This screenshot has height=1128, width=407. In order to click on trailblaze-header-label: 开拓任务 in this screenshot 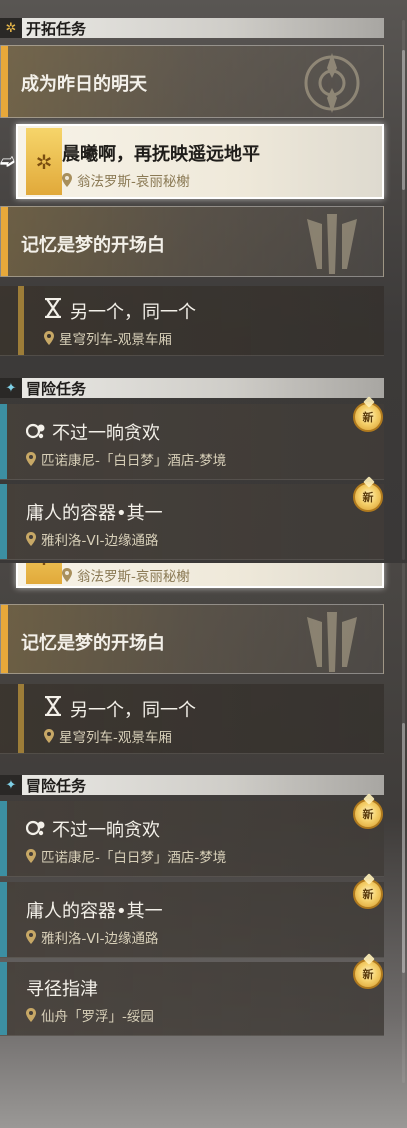, I will do `click(56, 28)`.